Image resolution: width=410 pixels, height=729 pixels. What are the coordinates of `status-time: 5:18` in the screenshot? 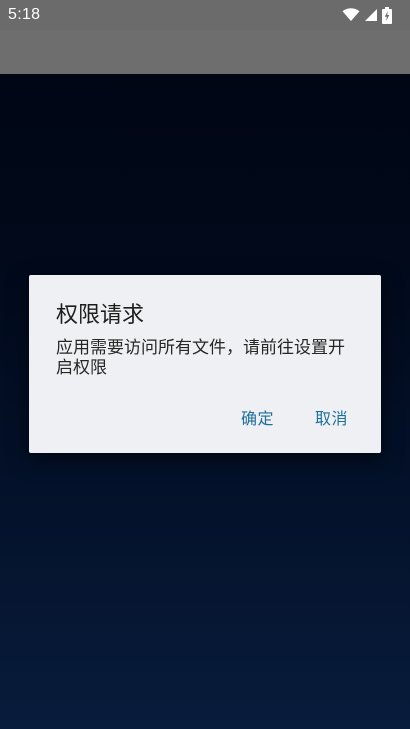 It's located at (24, 14).